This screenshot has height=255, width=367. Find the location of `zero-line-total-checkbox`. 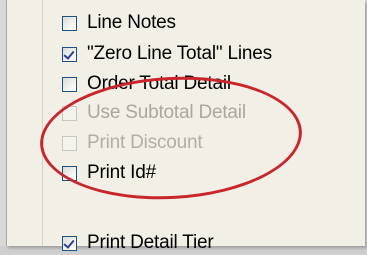

zero-line-total-checkbox is located at coordinates (69, 54).